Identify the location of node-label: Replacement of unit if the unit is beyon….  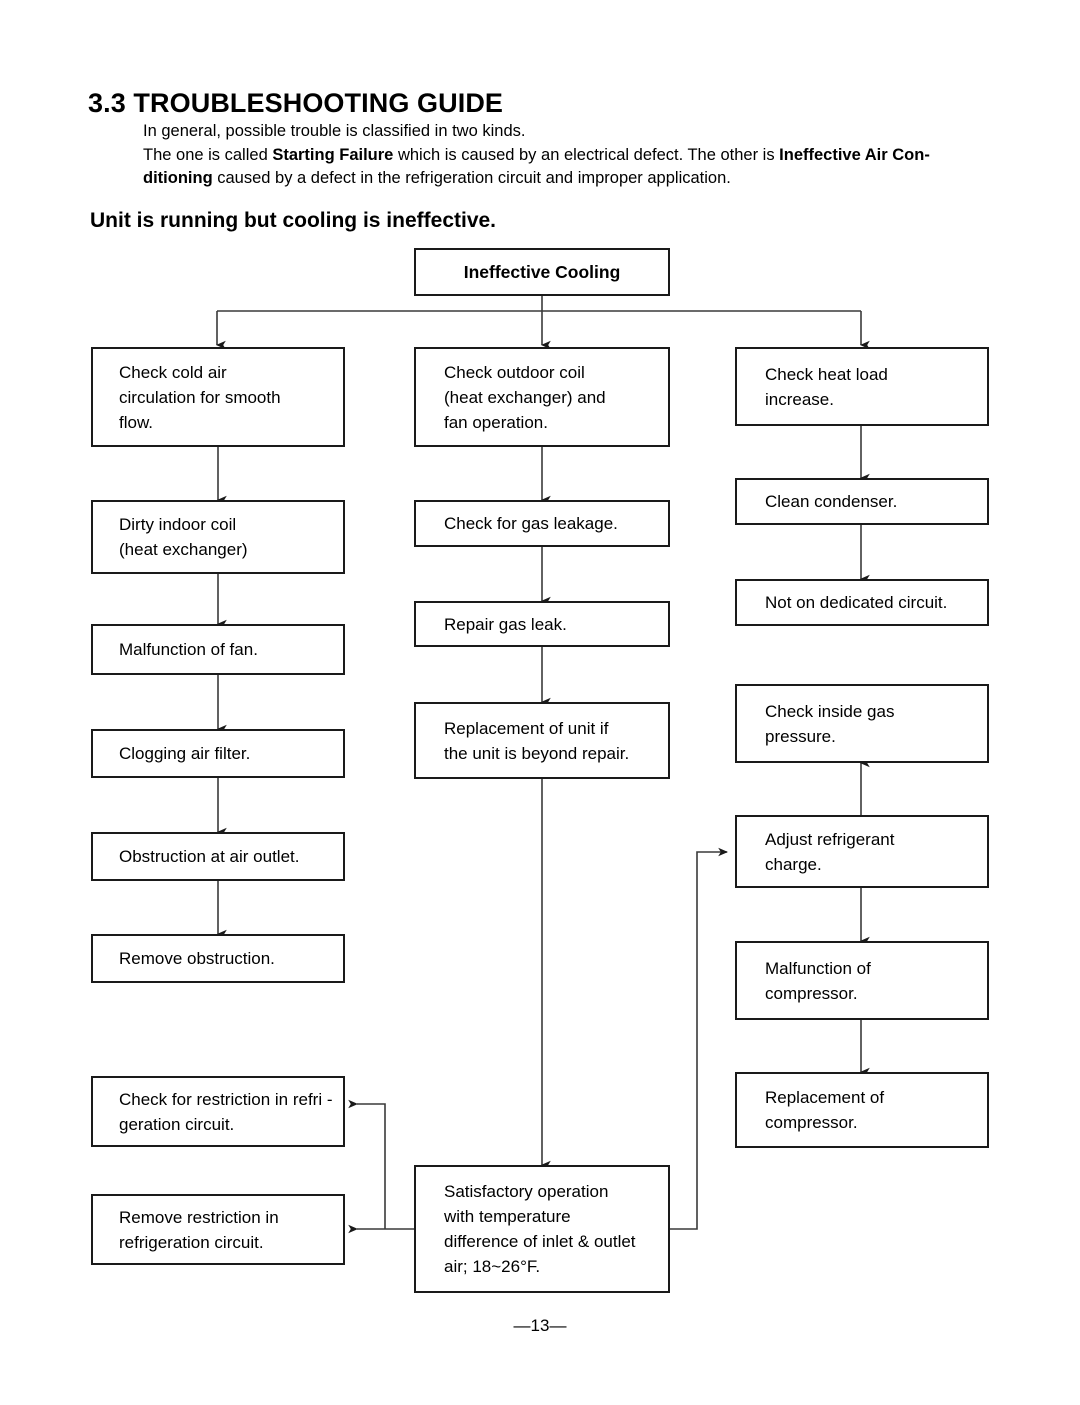
(537, 740).